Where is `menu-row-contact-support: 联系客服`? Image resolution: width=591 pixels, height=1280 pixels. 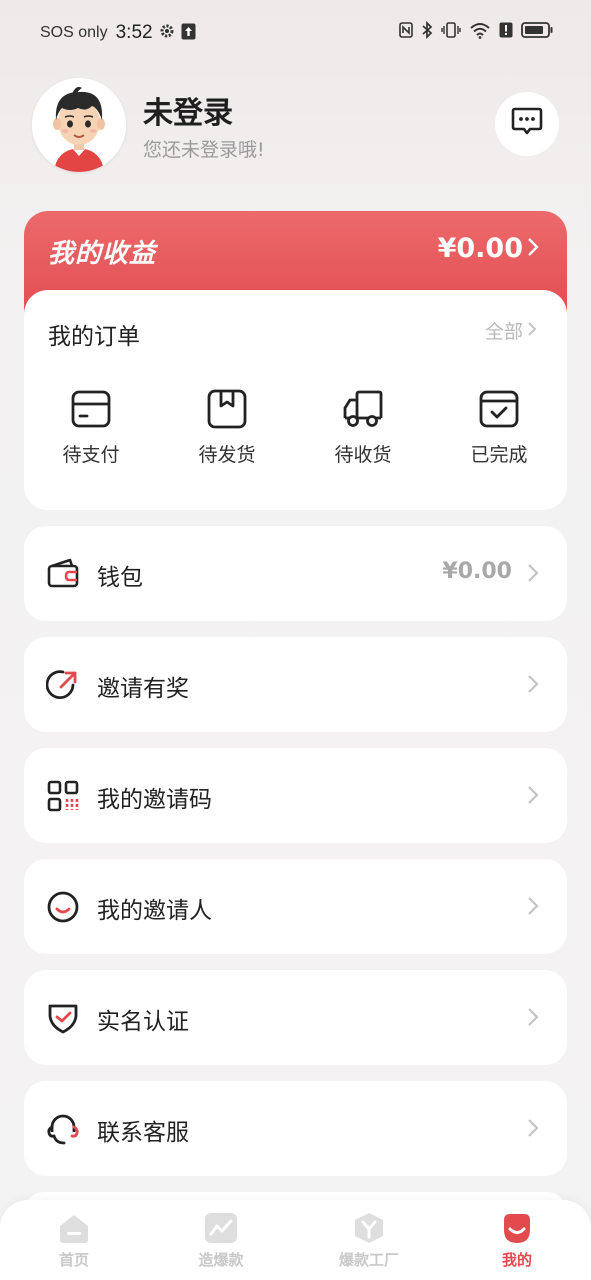
menu-row-contact-support: 联系客服 is located at coordinates (295, 1128).